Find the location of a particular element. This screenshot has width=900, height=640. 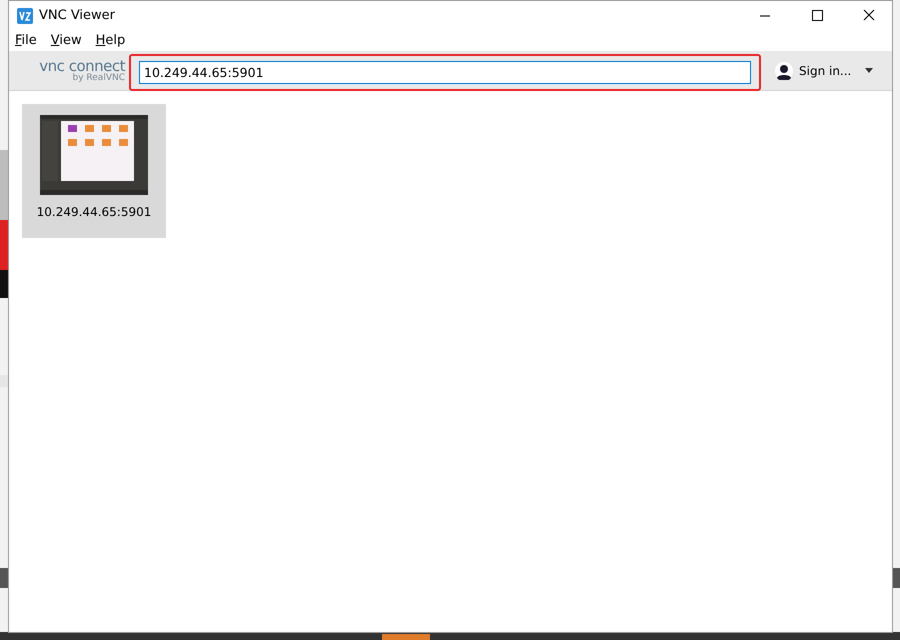

caret-icon is located at coordinates (869, 70).